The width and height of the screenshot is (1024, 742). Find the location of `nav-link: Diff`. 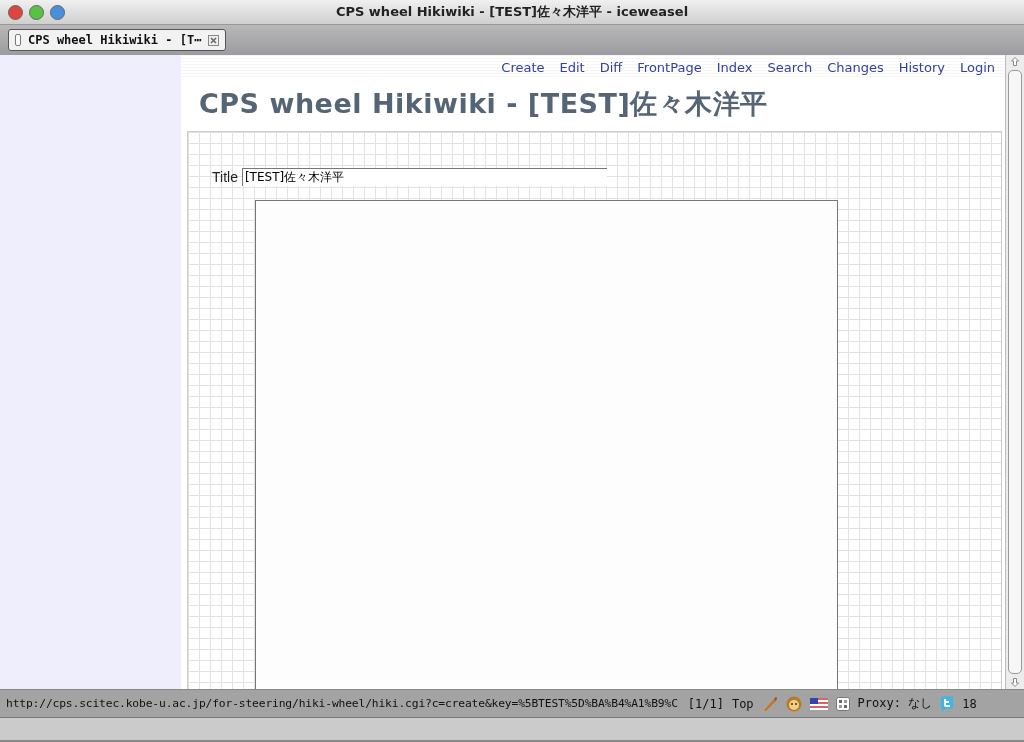

nav-link: Diff is located at coordinates (611, 67).